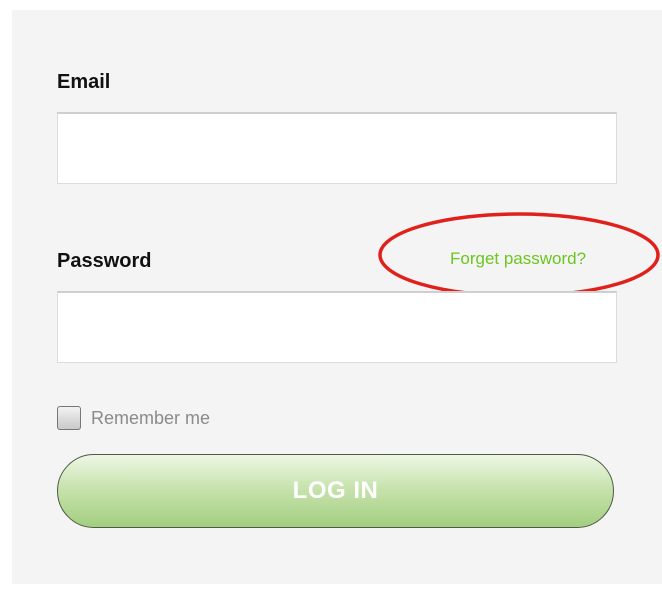 The width and height of the screenshot is (662, 594). What do you see at coordinates (337, 327) in the screenshot?
I see `password-field` at bounding box center [337, 327].